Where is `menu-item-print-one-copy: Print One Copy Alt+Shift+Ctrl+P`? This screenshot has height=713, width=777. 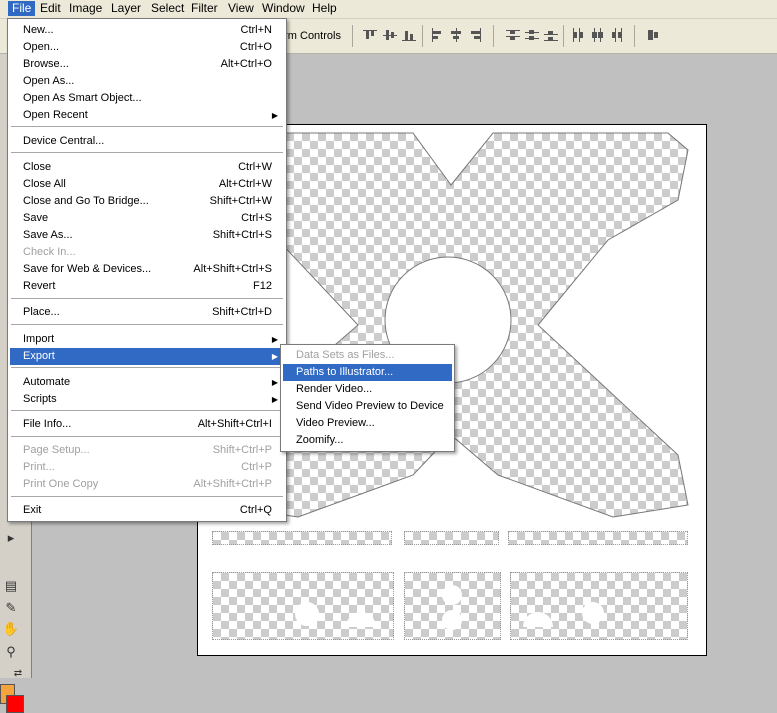
menu-item-print-one-copy: Print One Copy Alt+Shift+Ctrl+P is located at coordinates (147, 484).